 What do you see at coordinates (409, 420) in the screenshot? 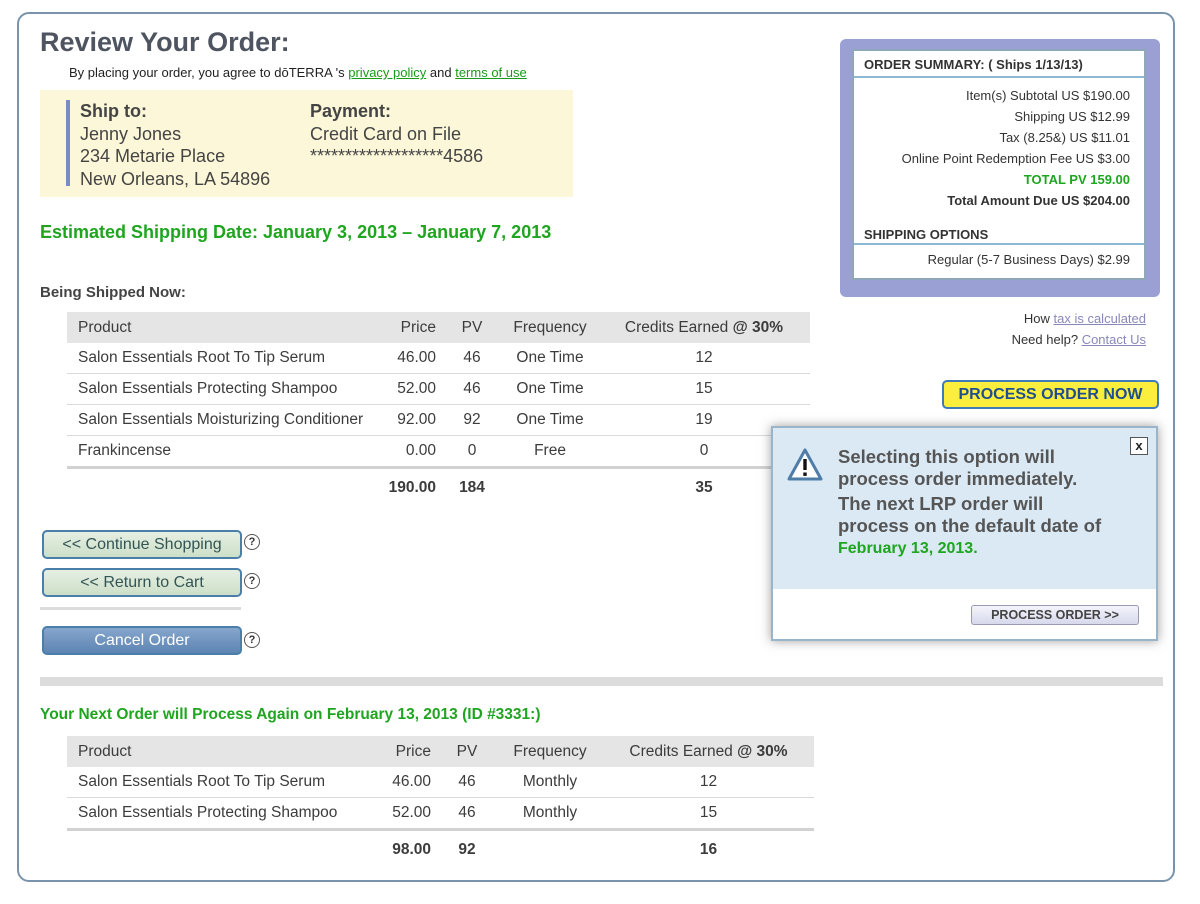
I see `row-price: 92.00` at bounding box center [409, 420].